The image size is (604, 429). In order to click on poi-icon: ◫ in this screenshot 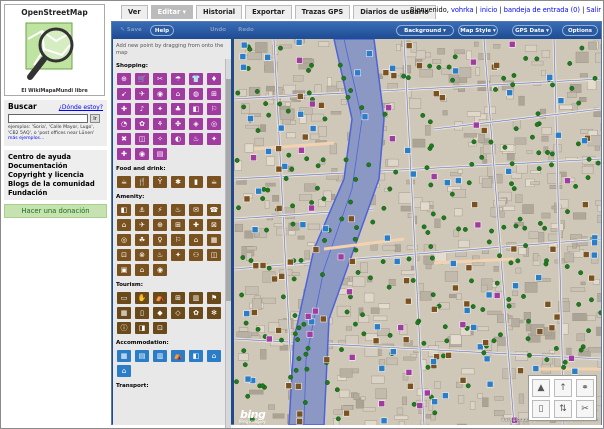, I will do `click(142, 139)`.